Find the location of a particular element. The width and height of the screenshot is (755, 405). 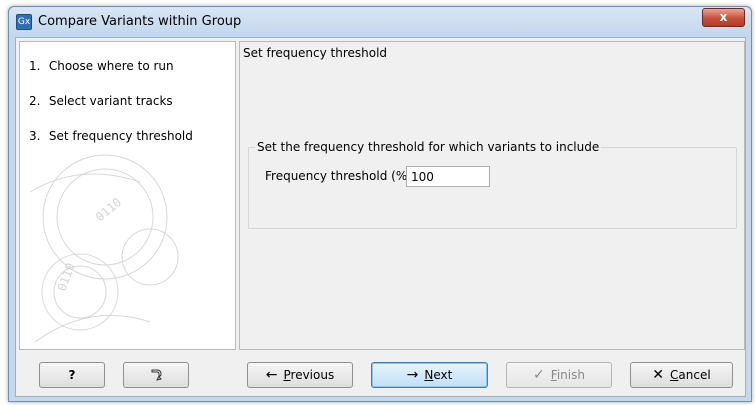

page-heading: Set frequency threshold is located at coordinates (315, 53).